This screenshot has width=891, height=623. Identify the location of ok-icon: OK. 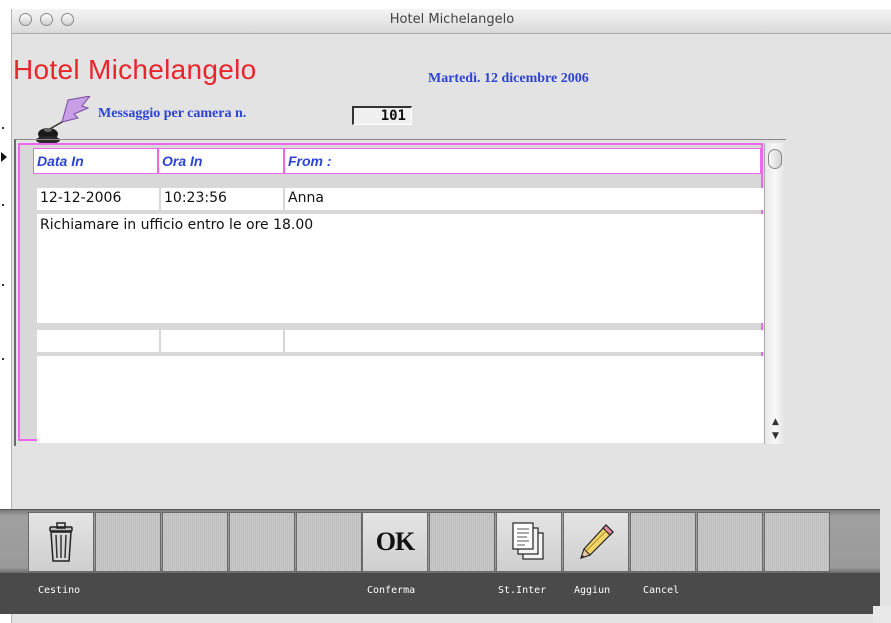
(395, 541).